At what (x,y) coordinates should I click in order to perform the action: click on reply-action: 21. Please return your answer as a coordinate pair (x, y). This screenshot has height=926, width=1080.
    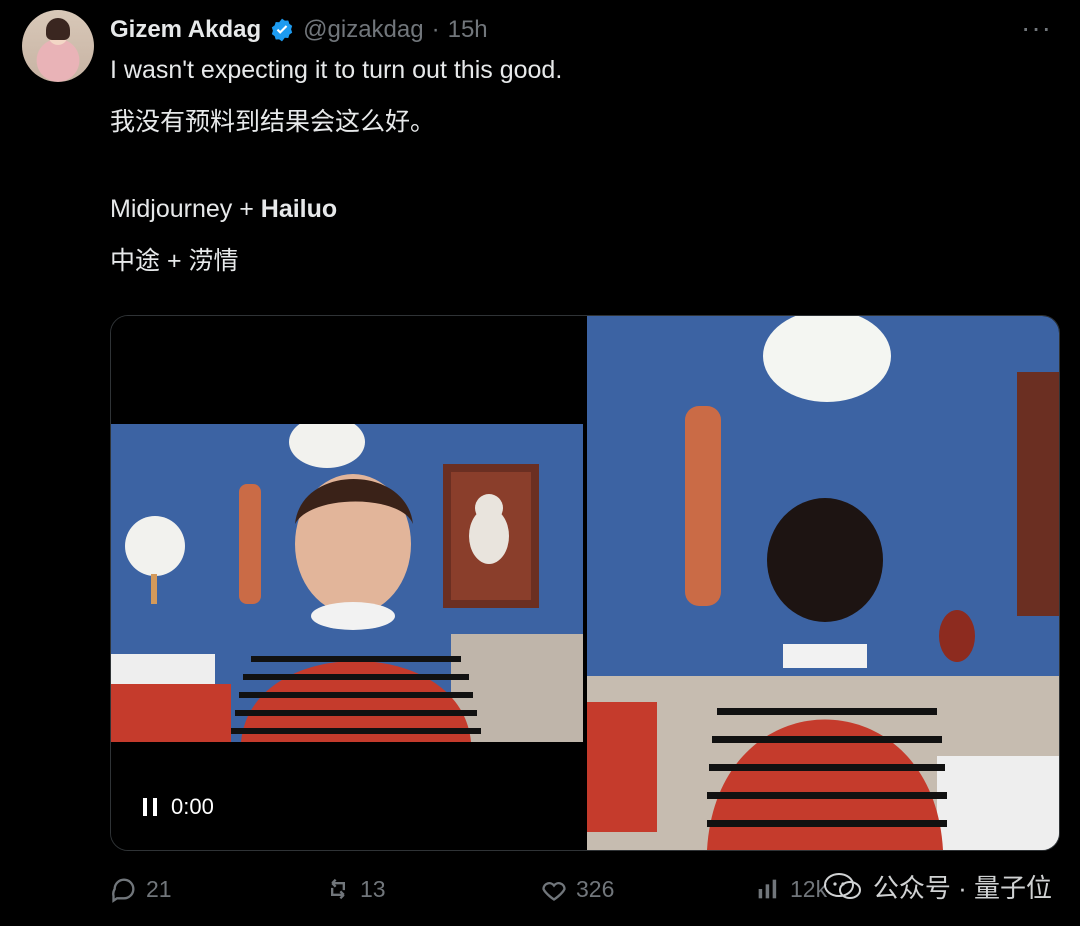
    Looking at the image, I should click on (141, 889).